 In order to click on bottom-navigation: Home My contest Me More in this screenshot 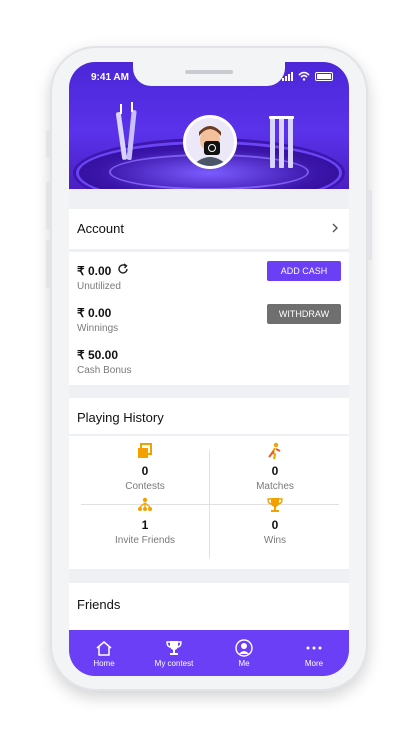, I will do `click(209, 653)`.